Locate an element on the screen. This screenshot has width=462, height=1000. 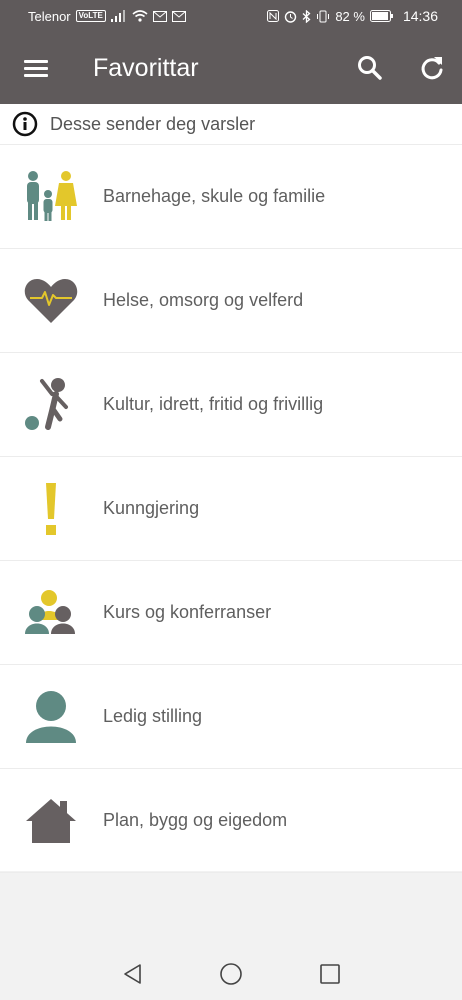
page-title: Favorittar is located at coordinates (146, 68).